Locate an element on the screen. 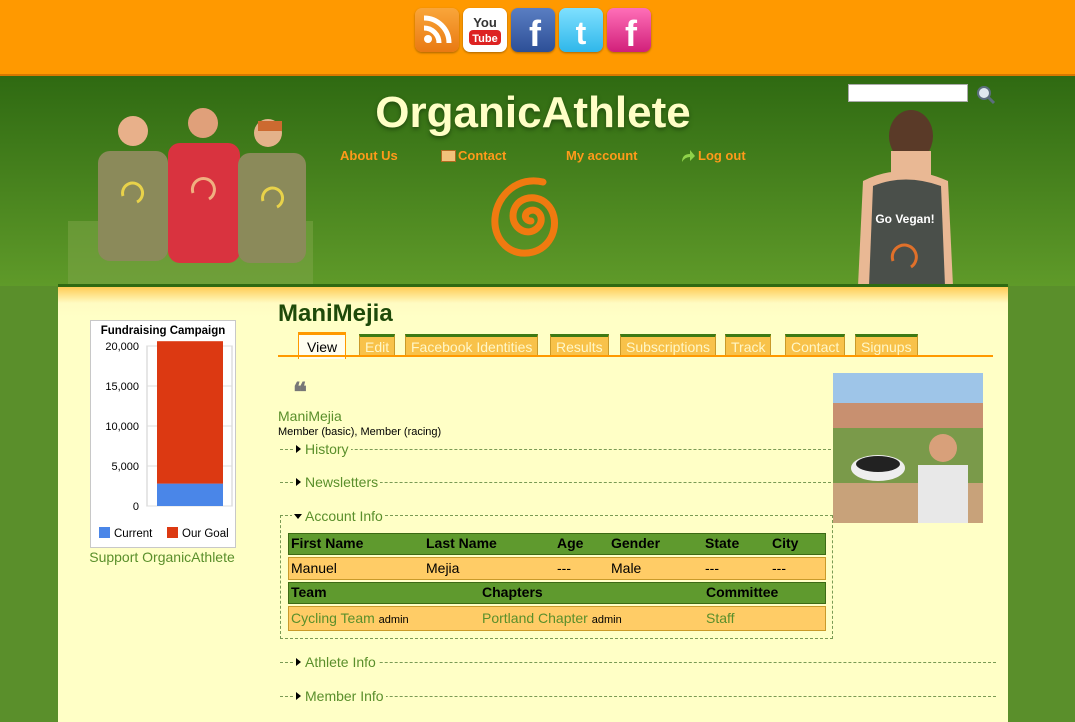 The height and width of the screenshot is (722, 1075). nav-contact-link: Contact is located at coordinates (482, 155).